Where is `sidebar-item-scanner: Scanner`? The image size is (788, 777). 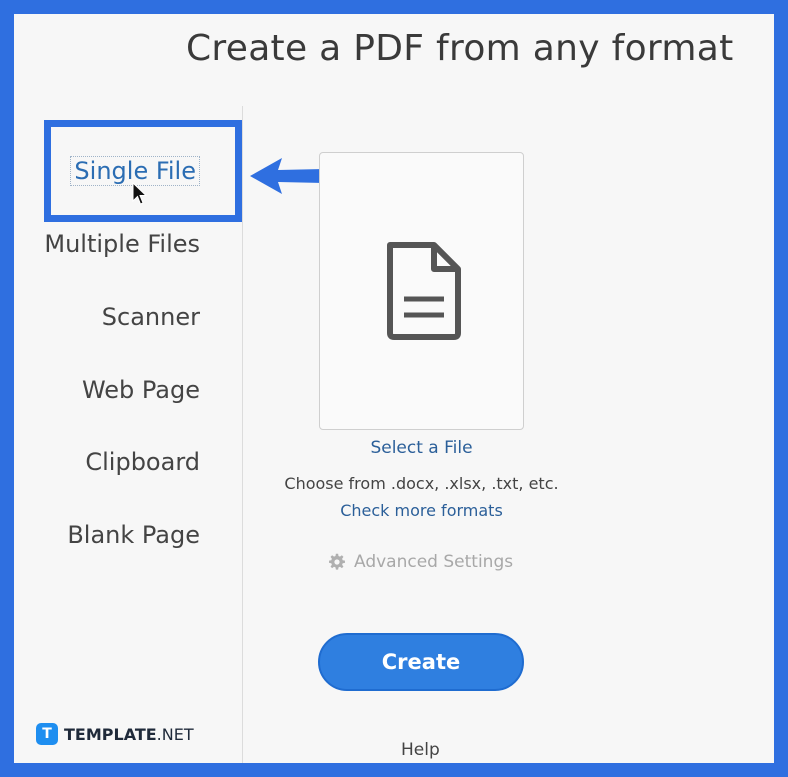 sidebar-item-scanner: Scanner is located at coordinates (151, 317).